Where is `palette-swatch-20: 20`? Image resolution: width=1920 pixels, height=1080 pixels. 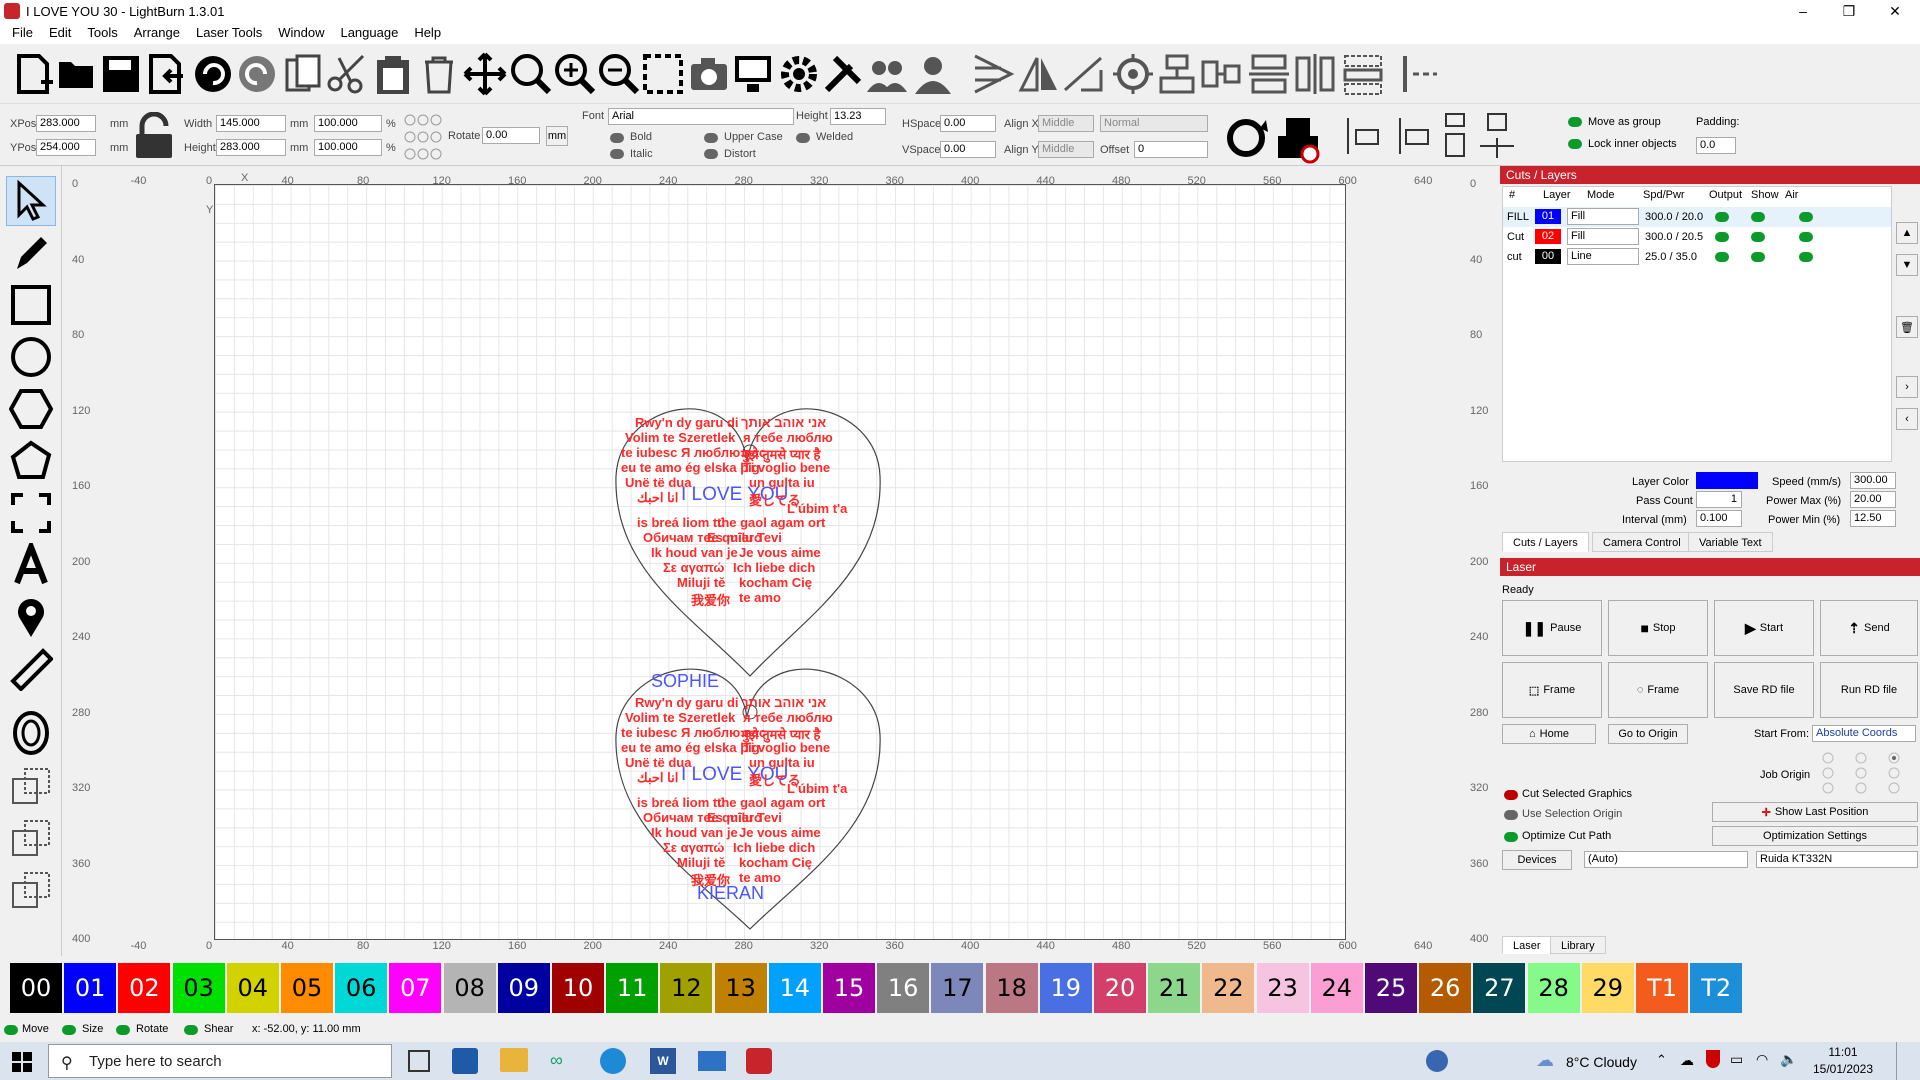 palette-swatch-20: 20 is located at coordinates (1120, 988).